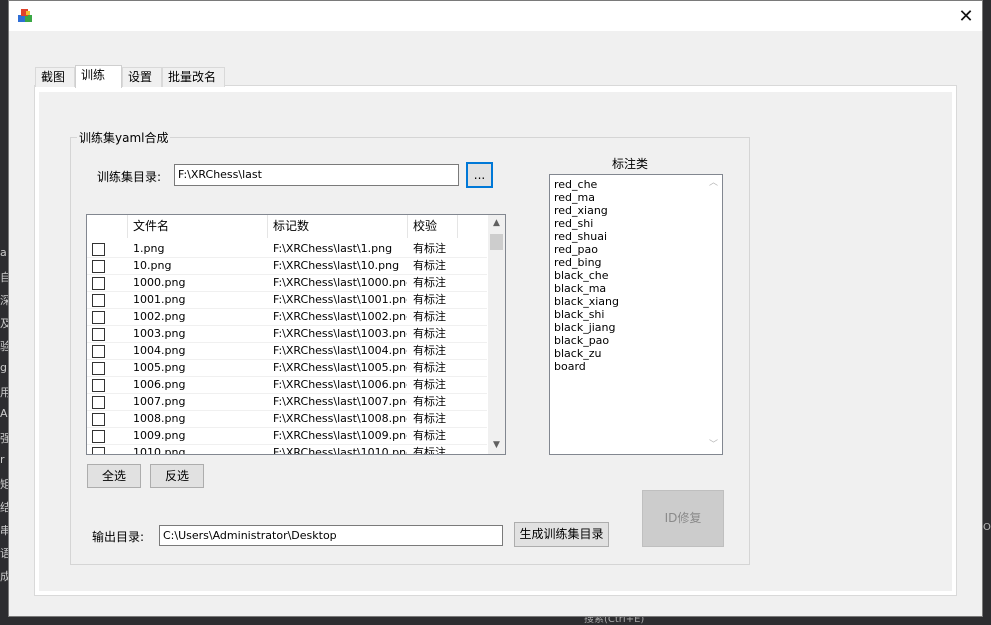 This screenshot has width=991, height=625. I want to click on list-item: red_xiang, so click(581, 210).